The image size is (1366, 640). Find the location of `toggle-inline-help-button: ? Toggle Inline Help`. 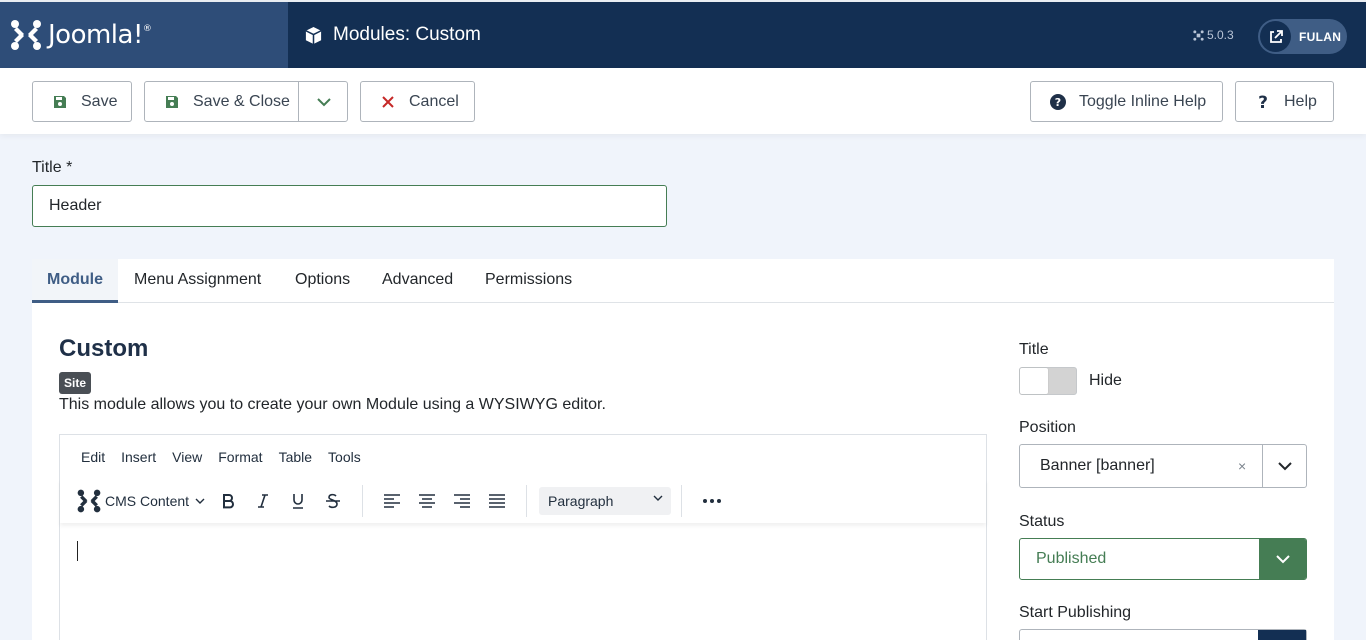

toggle-inline-help-button: ? Toggle Inline Help is located at coordinates (1126, 101).